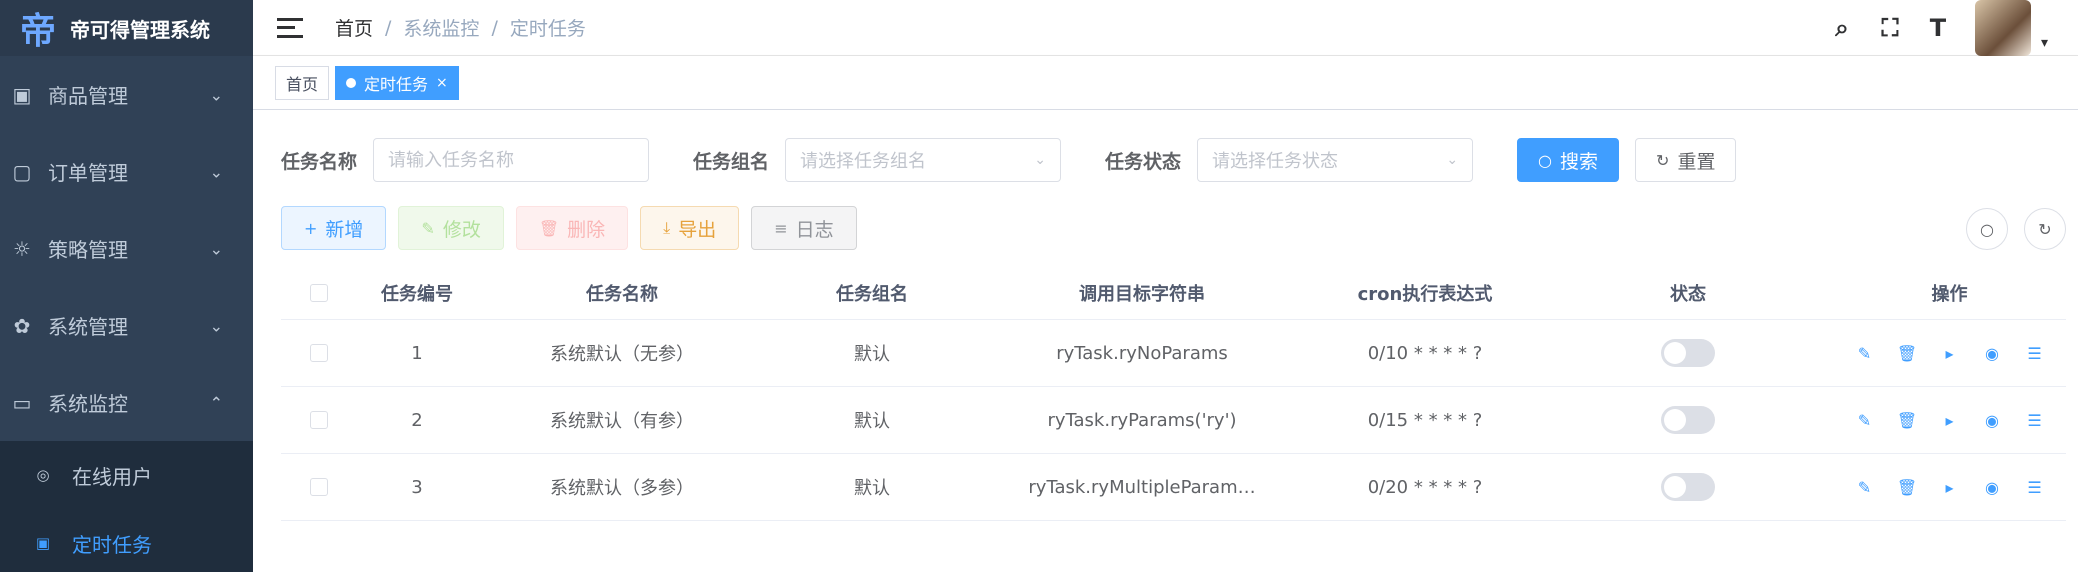 The height and width of the screenshot is (572, 2078). I want to click on export-button-label: 导出, so click(697, 229).